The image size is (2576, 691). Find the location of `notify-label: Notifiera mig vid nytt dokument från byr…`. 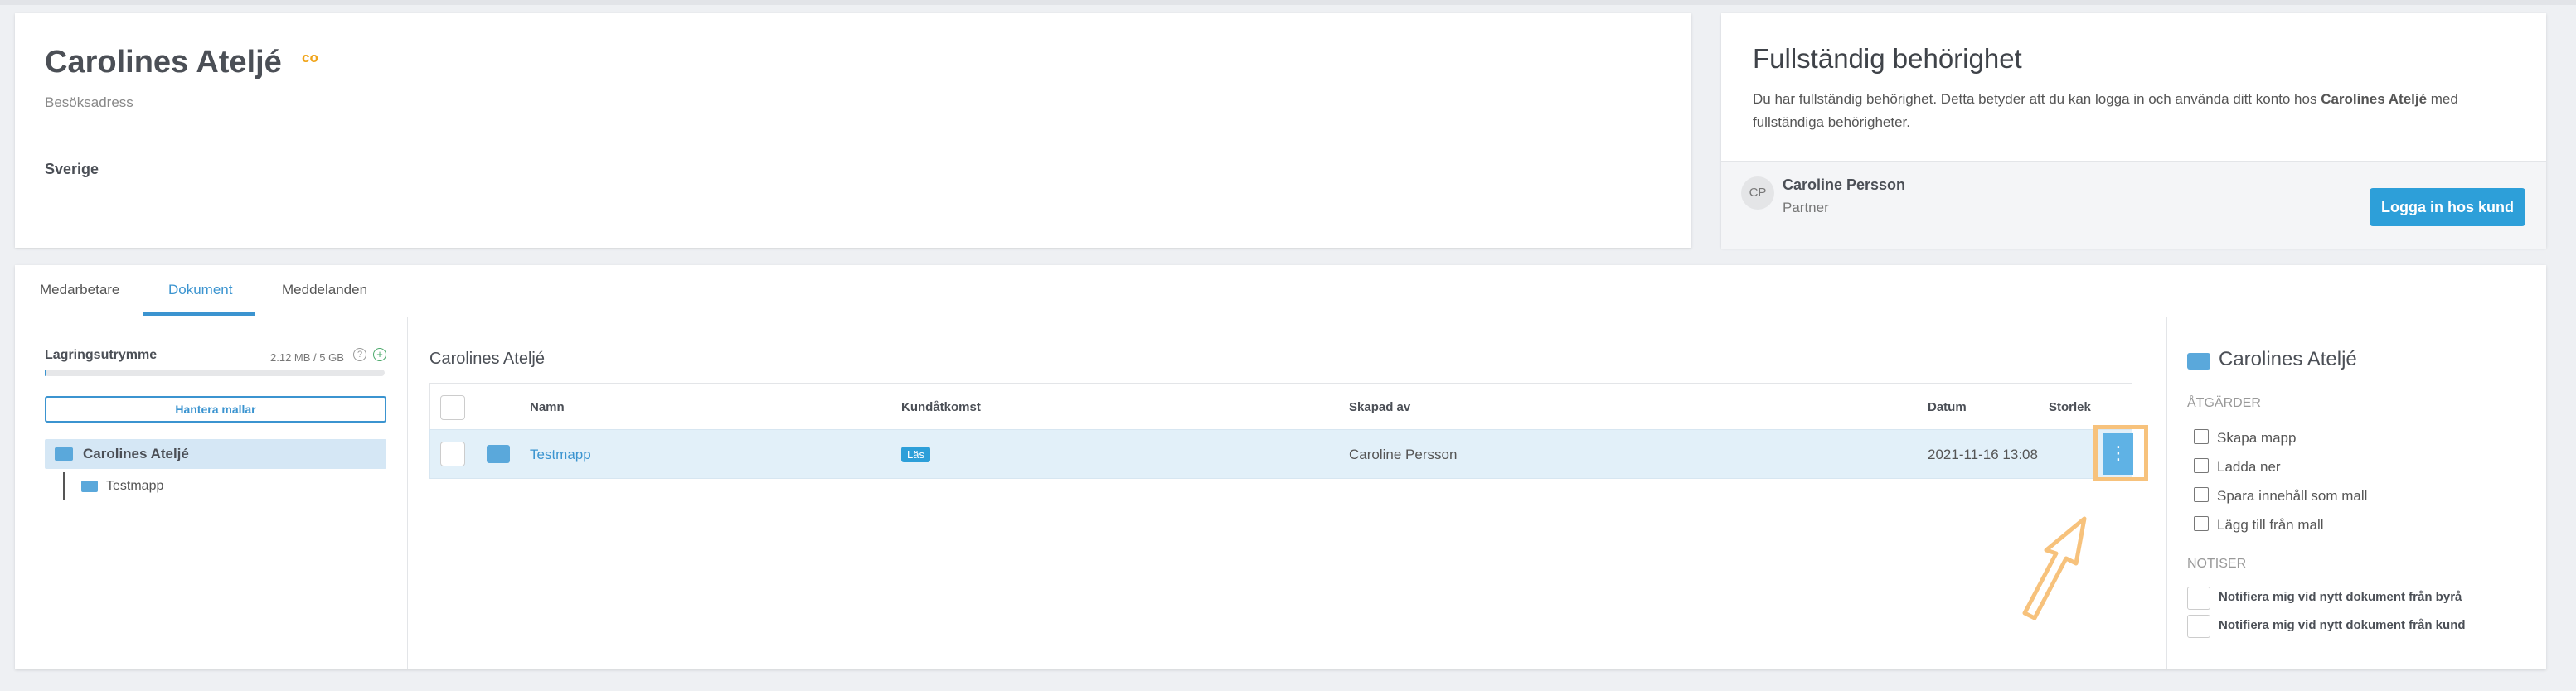

notify-label: Notifiera mig vid nytt dokument från byr… is located at coordinates (2340, 597).